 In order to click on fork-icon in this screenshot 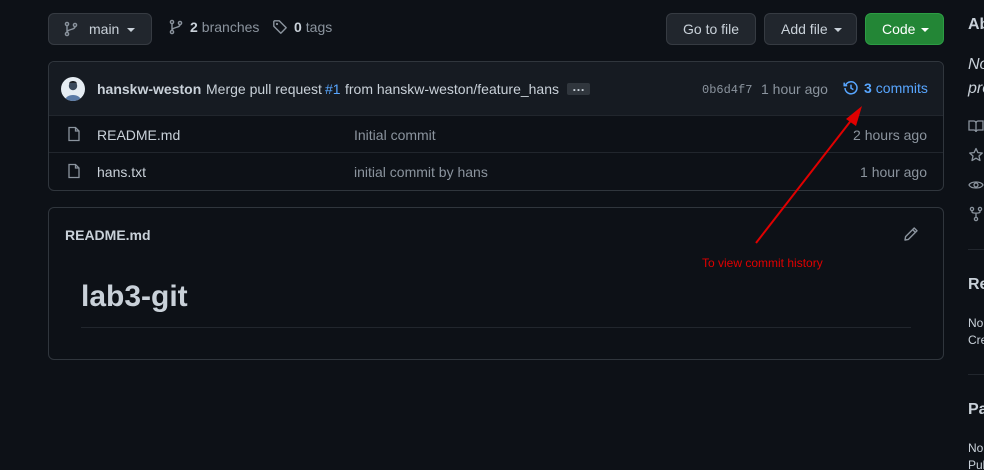, I will do `click(976, 215)`.